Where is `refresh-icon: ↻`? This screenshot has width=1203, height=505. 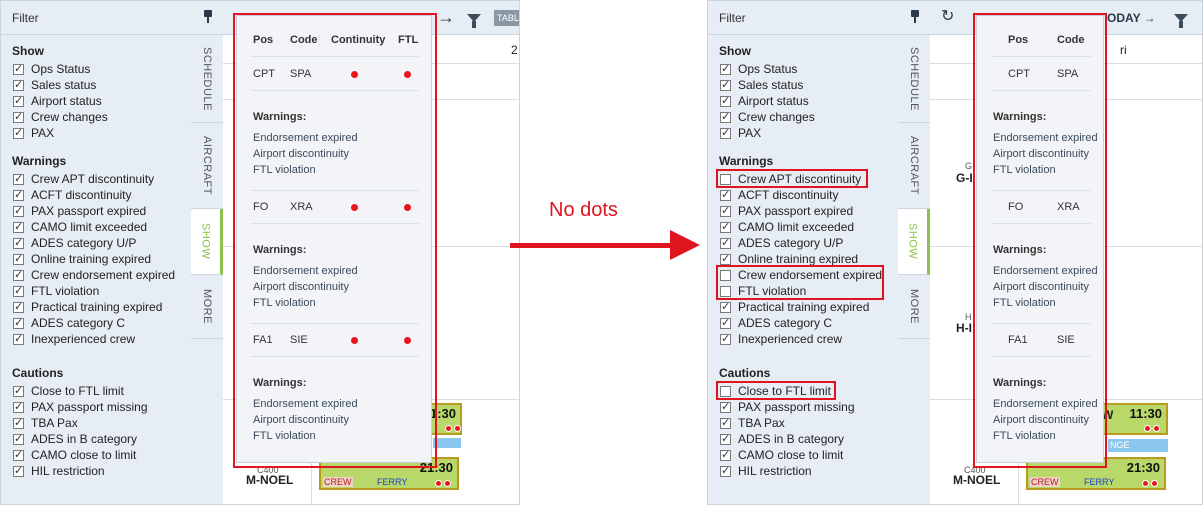
refresh-icon: ↻ is located at coordinates (947, 17).